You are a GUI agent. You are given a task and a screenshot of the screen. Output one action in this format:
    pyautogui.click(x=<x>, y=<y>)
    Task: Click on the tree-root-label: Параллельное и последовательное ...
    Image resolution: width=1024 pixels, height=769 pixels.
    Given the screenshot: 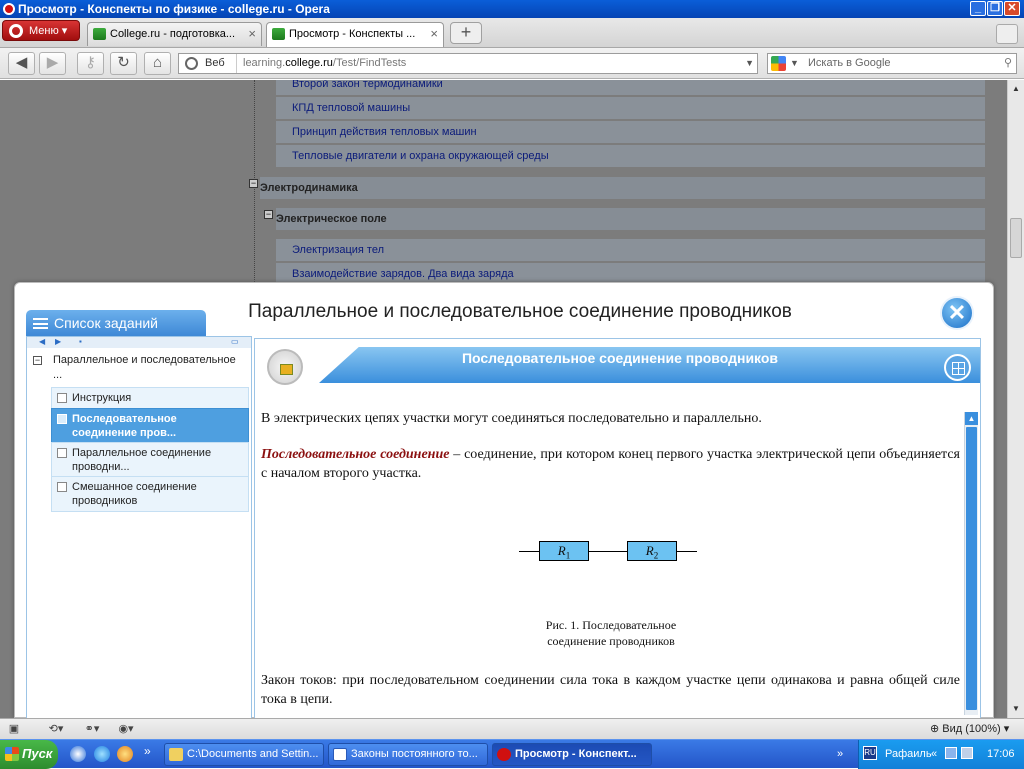 What is the action you would take?
    pyautogui.click(x=144, y=367)
    